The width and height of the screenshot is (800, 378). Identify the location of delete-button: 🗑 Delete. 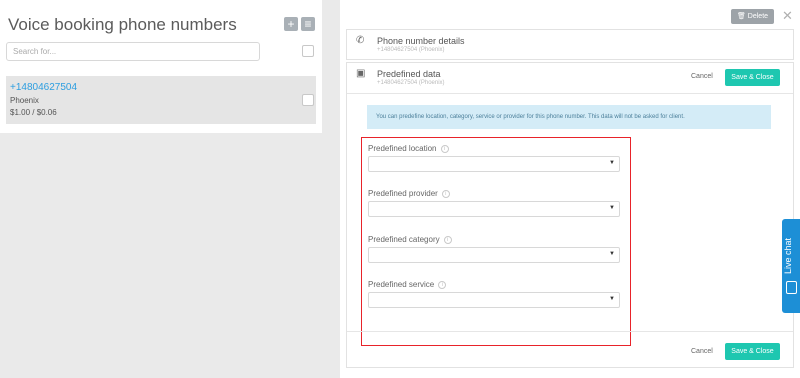
(752, 16).